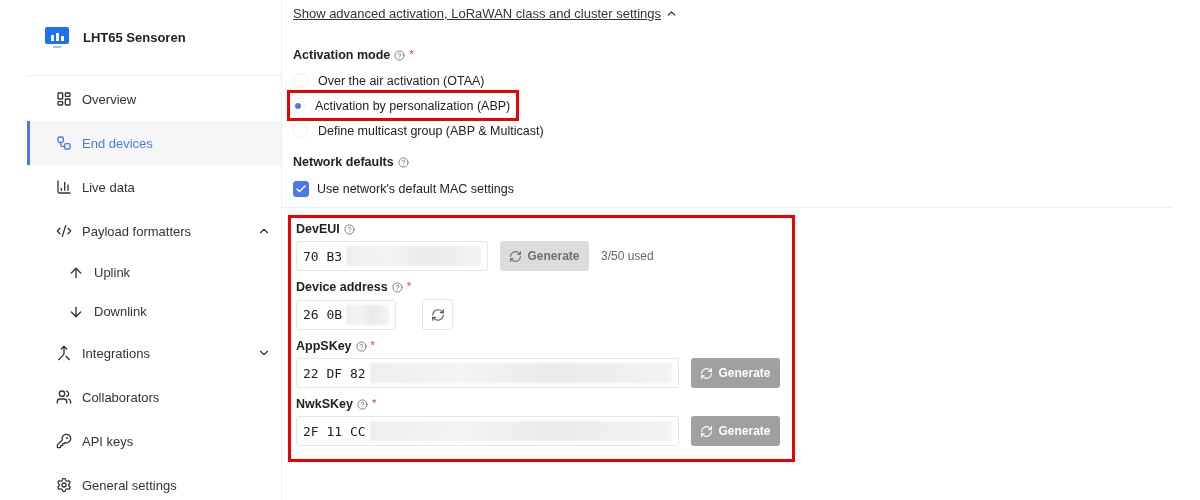 The height and width of the screenshot is (500, 1200). What do you see at coordinates (154, 231) in the screenshot?
I see `sidebar-item: Payload formatters` at bounding box center [154, 231].